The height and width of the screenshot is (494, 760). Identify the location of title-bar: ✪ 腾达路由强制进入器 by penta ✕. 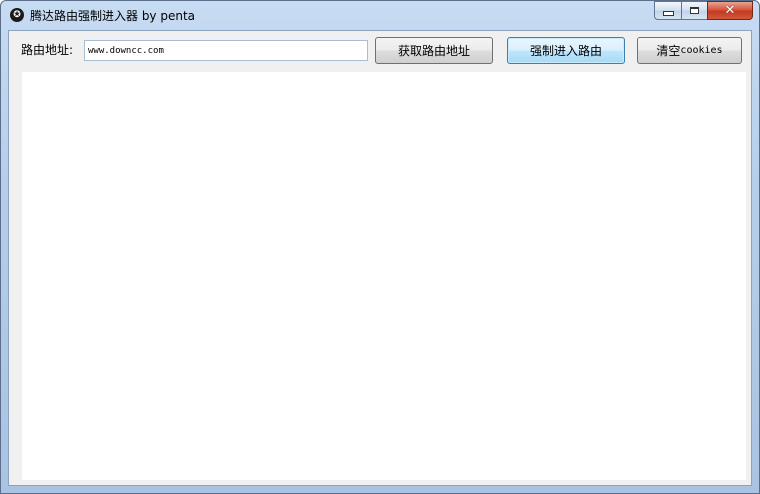
(380, 15).